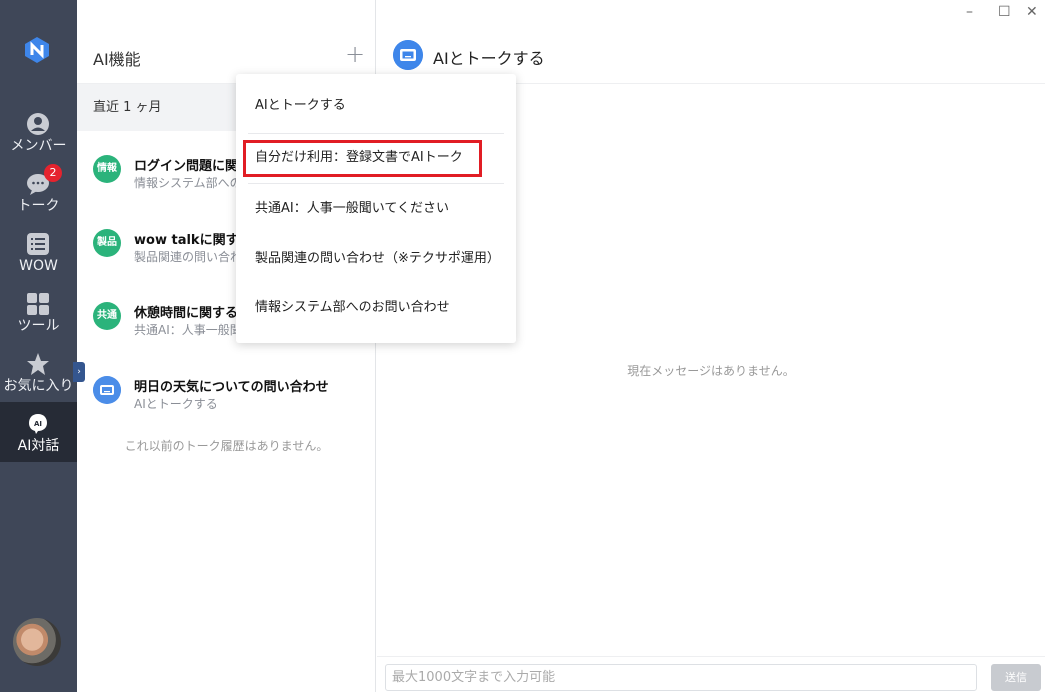  I want to click on minimize-button: –, so click(969, 12).